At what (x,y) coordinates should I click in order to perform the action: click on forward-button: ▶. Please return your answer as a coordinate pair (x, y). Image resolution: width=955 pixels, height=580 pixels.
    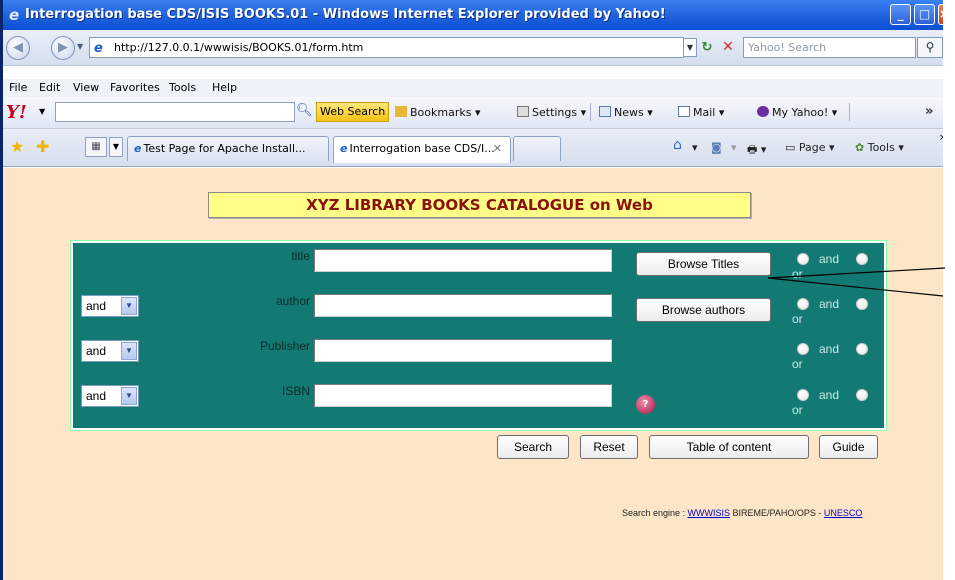
    Looking at the image, I should click on (63, 48).